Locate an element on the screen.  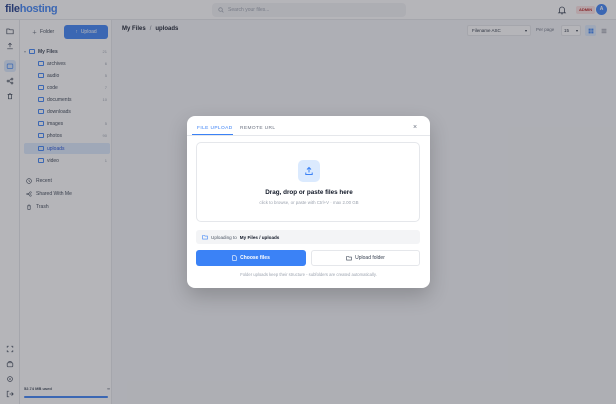
drop-zone-title: Drag, drop or paste files here is located at coordinates (309, 192).